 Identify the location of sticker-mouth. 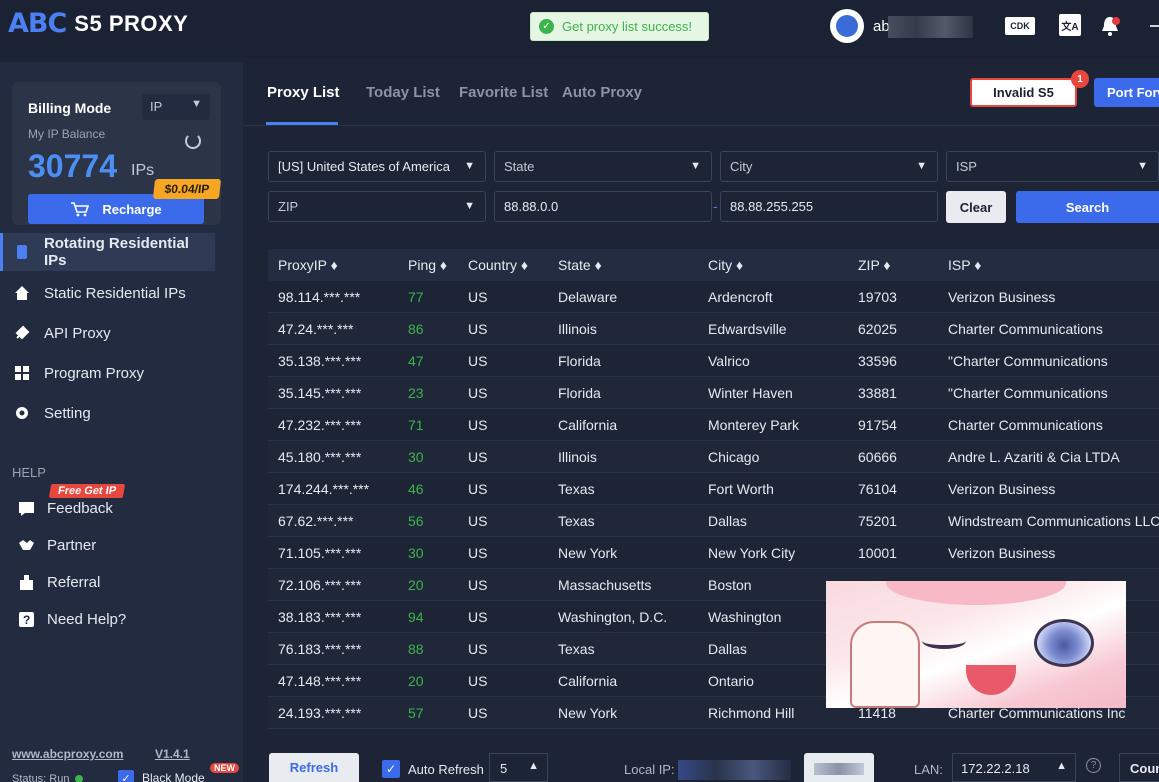
(991, 680).